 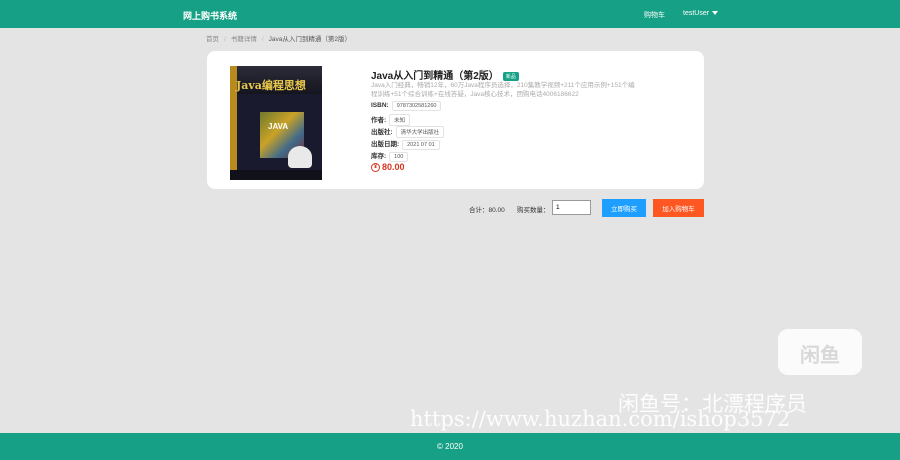 I want to click on cover-footer, so click(x=276, y=175).